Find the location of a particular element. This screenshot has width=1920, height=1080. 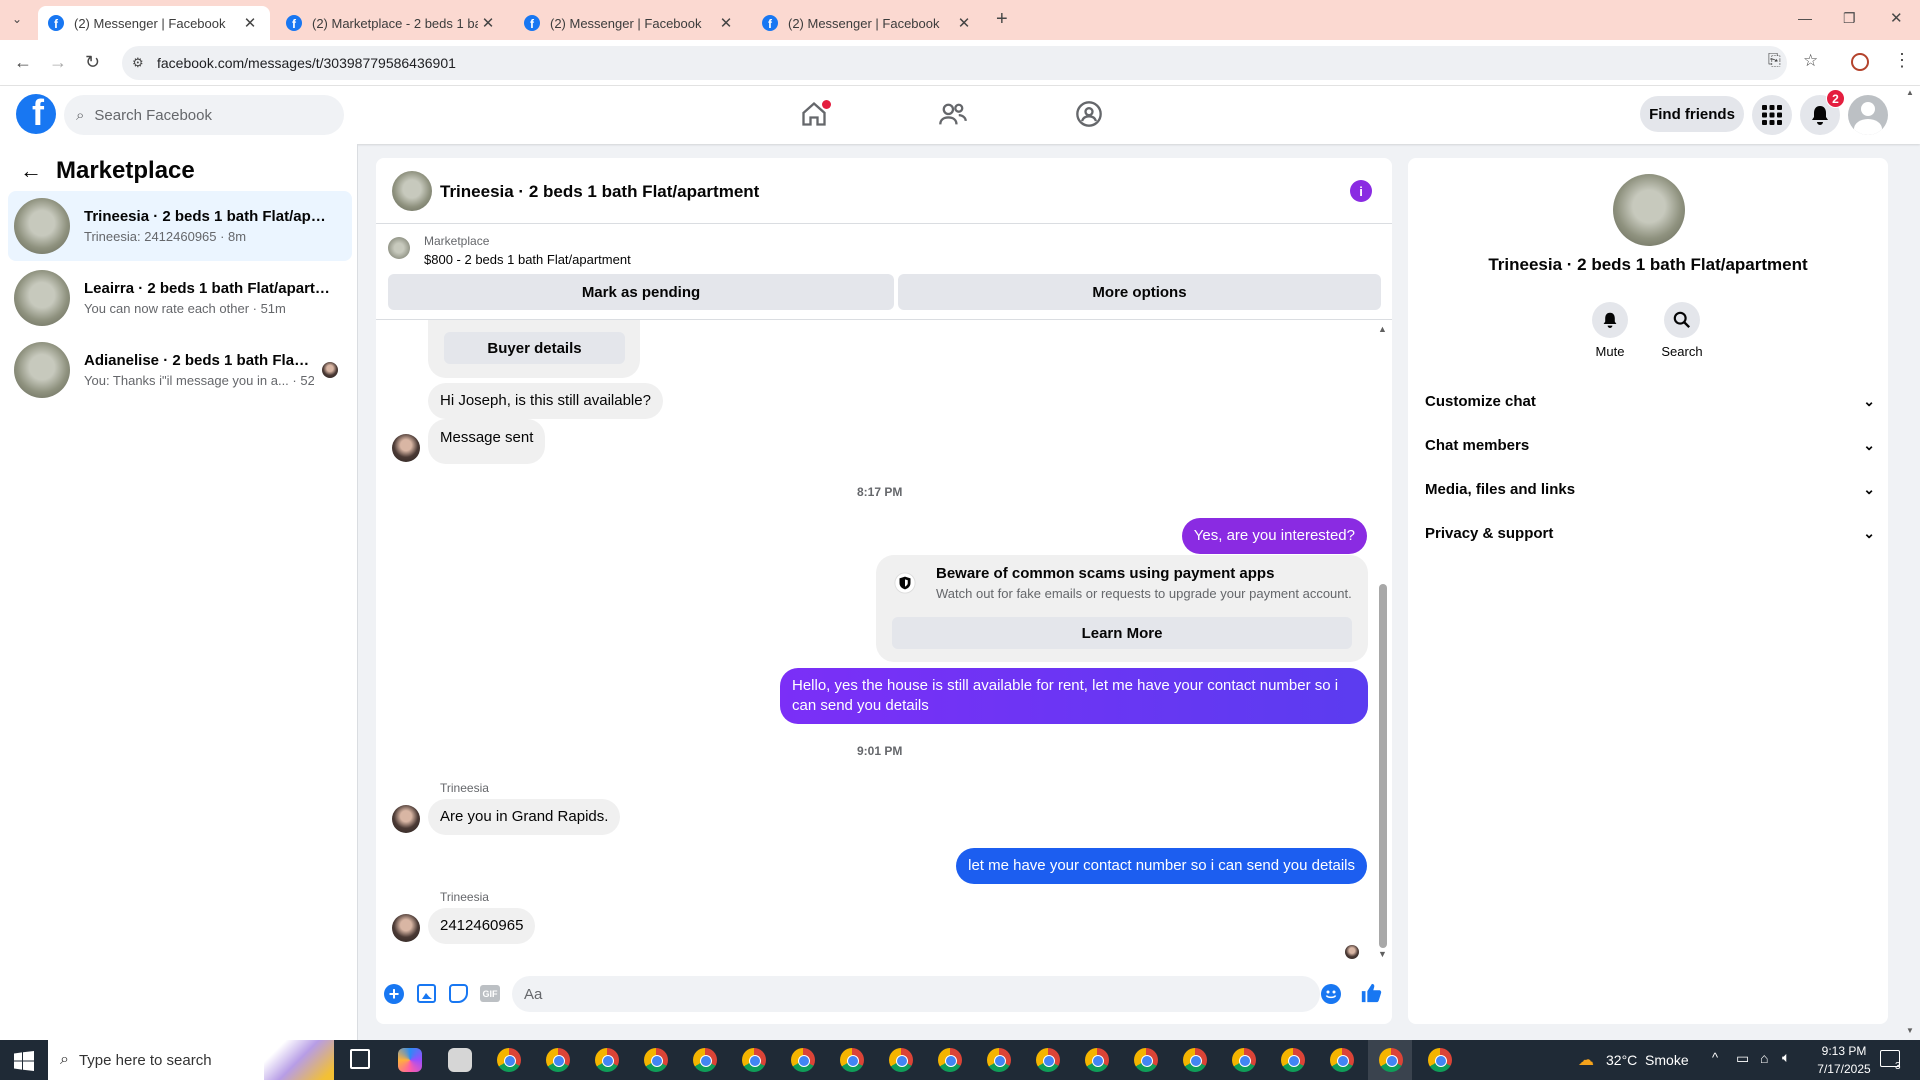

chat-title: Trineesia · 2 beds 1 bath Flat/apartment is located at coordinates (599, 192).